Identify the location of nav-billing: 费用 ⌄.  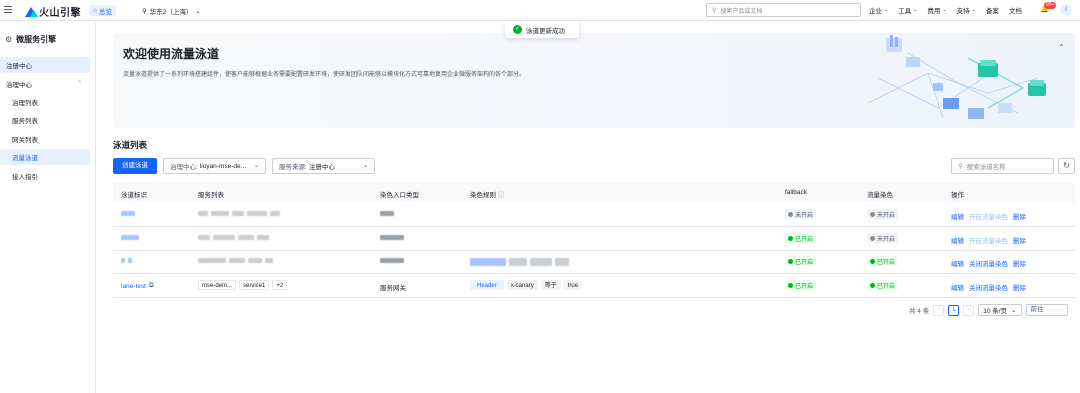
(936, 10).